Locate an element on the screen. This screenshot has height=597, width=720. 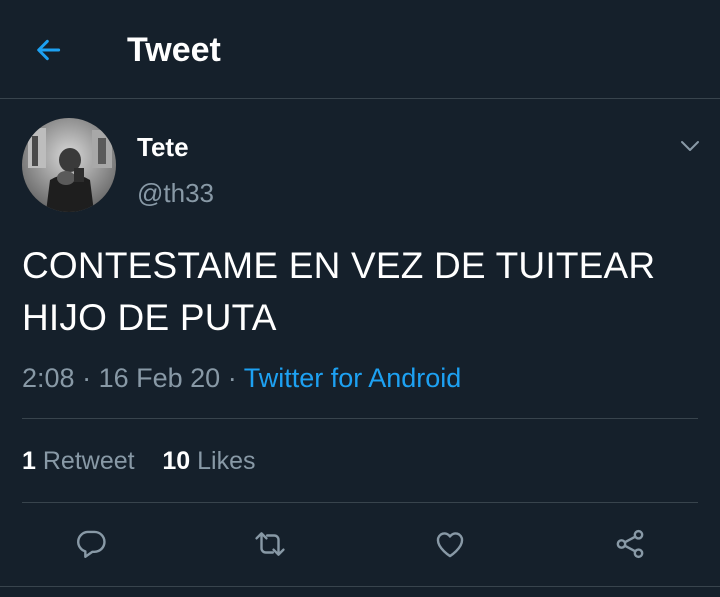
heart-icon is located at coordinates (450, 545).